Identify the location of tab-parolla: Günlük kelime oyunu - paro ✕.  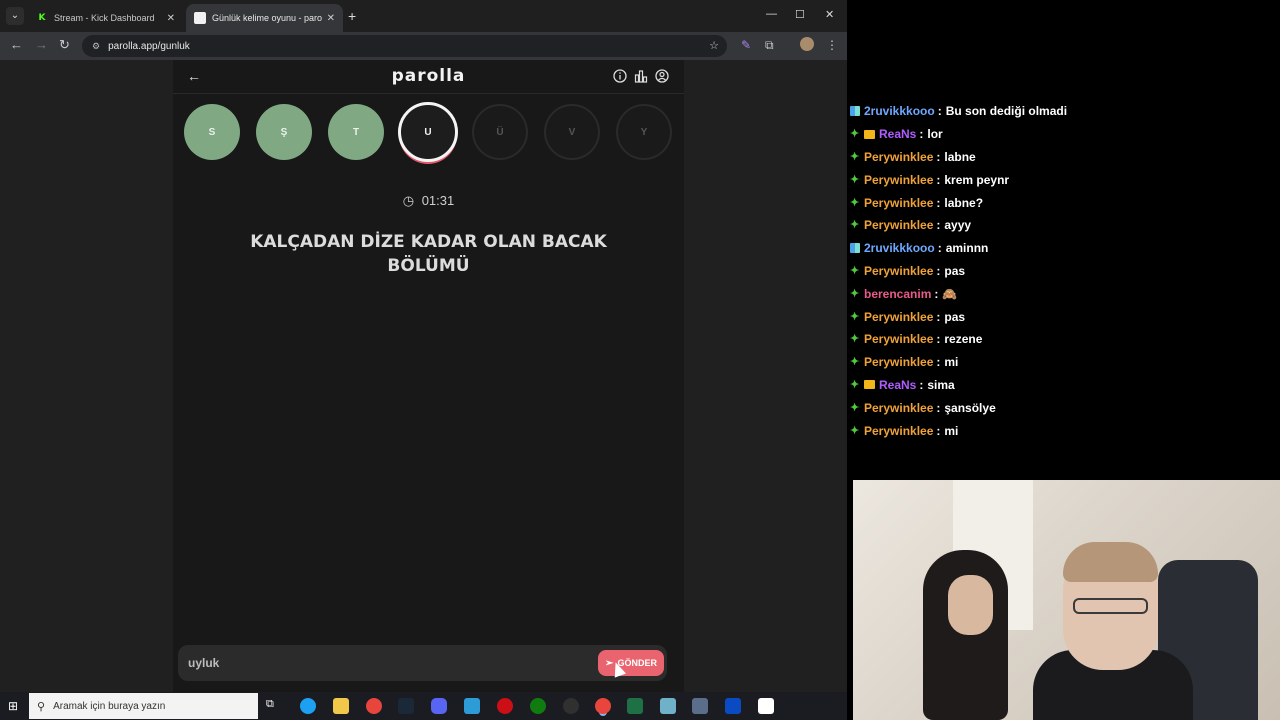
(264, 18).